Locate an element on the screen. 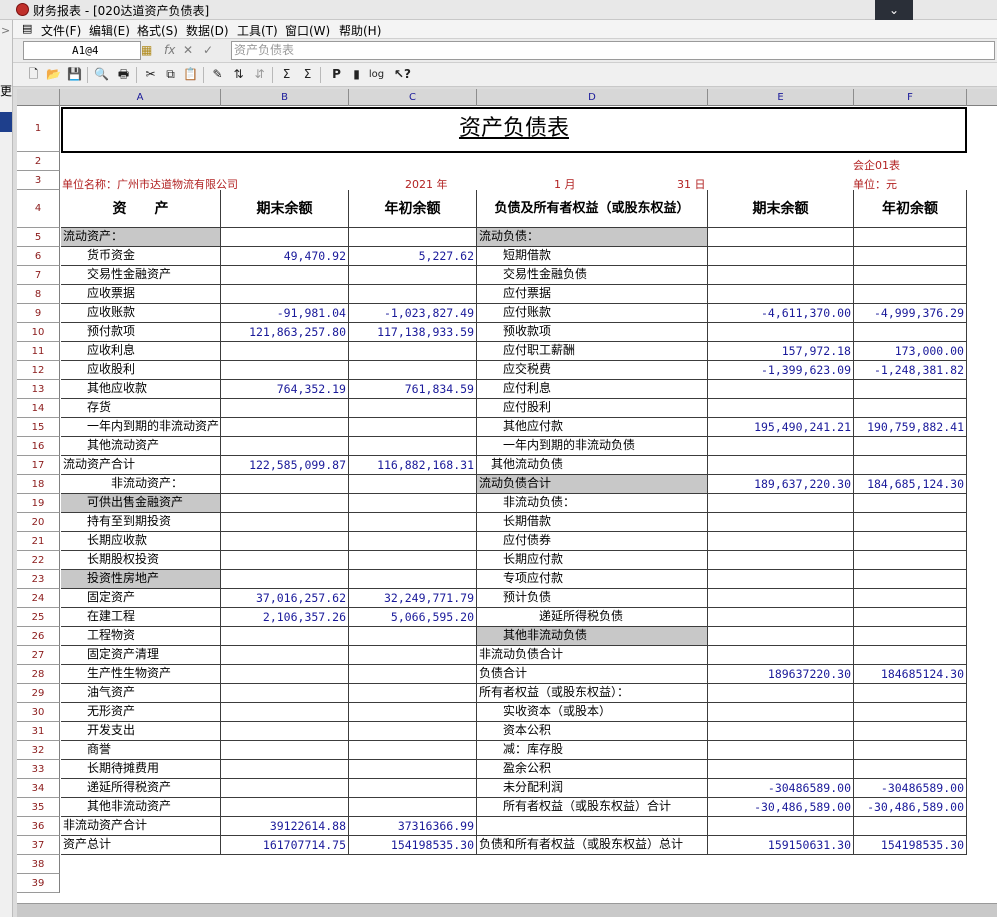  label-cell-d: 资本公积 is located at coordinates (592, 731).